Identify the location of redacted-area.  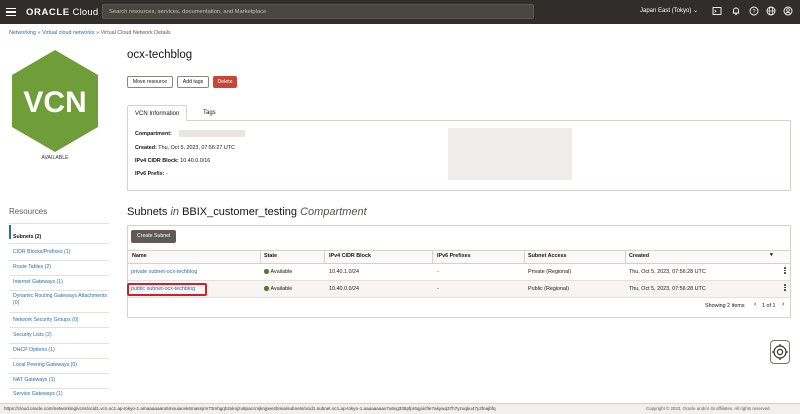
(510, 154).